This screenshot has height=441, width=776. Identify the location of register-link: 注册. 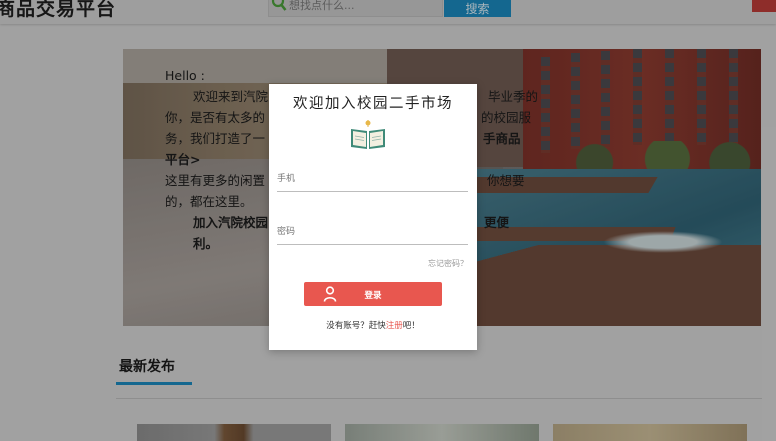
(394, 326).